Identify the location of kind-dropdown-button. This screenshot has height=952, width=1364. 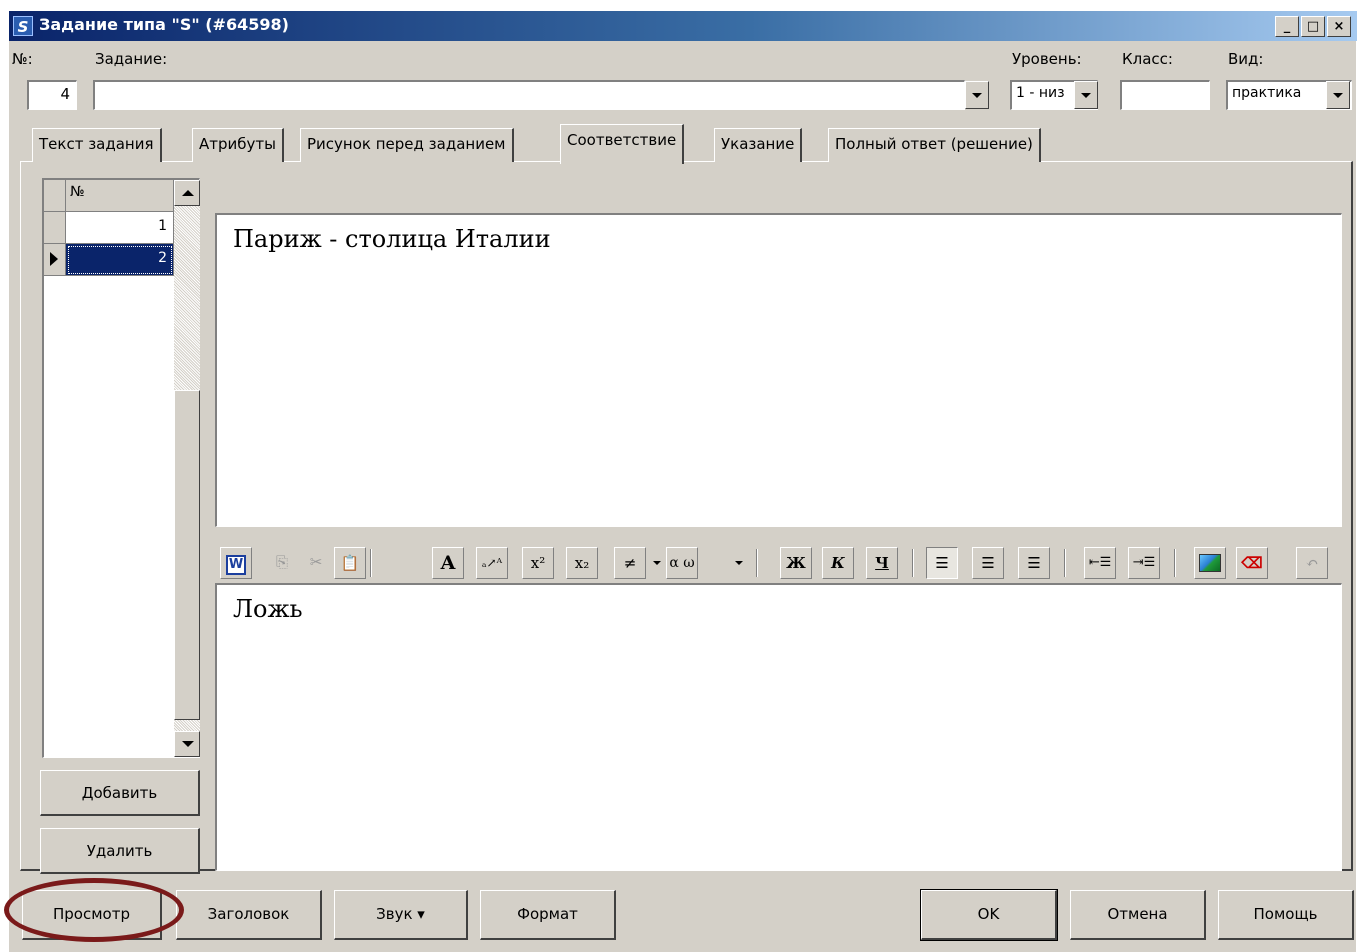
(1338, 95).